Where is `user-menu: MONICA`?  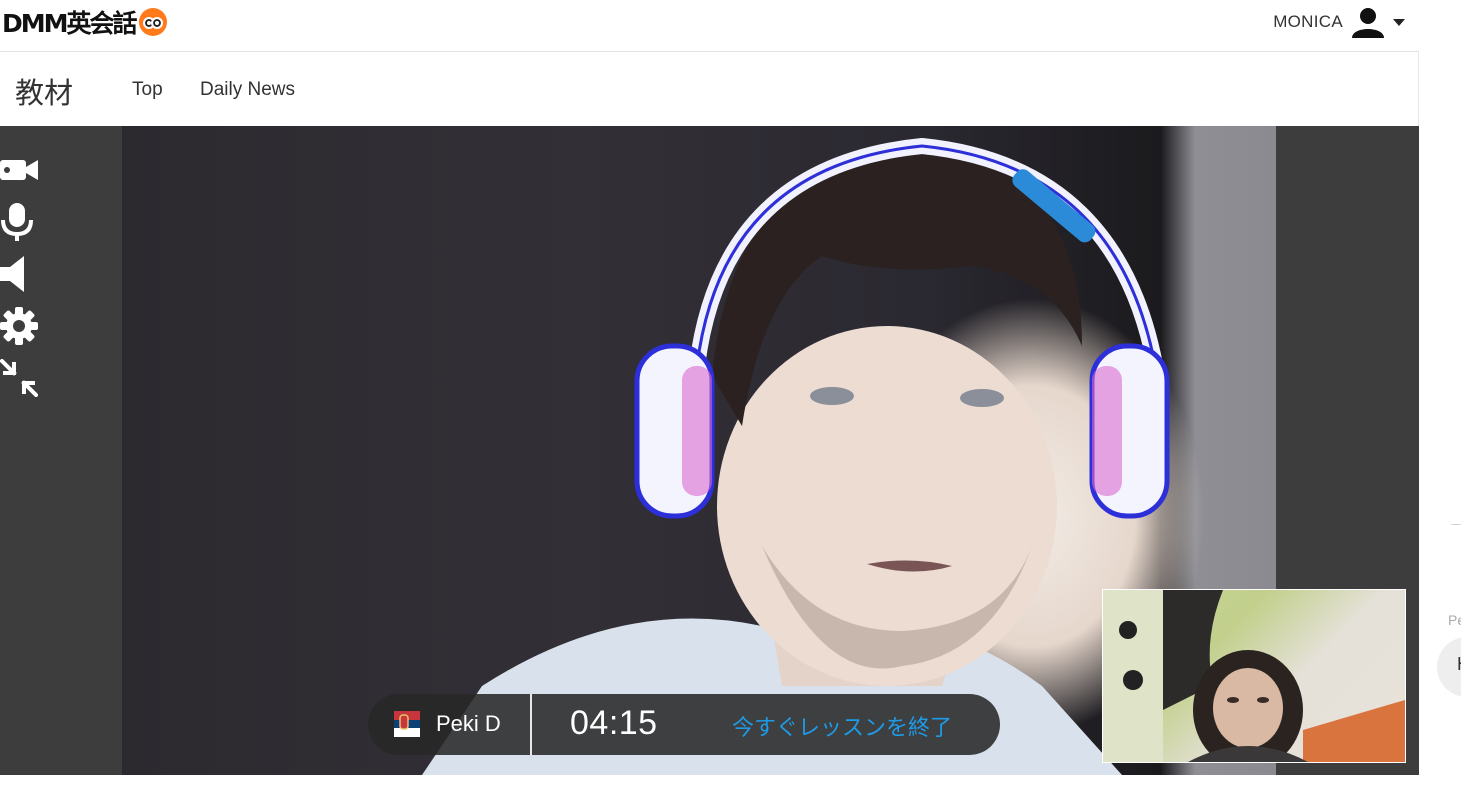 user-menu: MONICA is located at coordinates (1339, 22).